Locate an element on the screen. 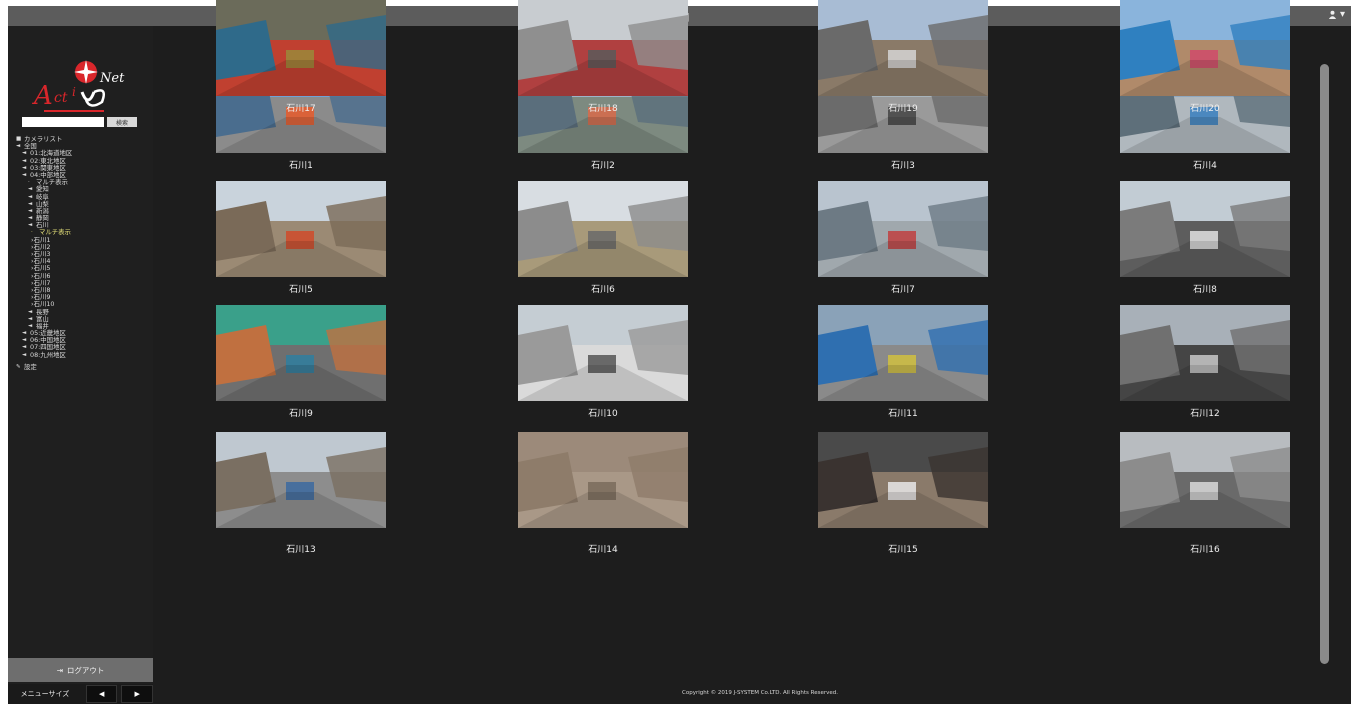  camera-label: 石川13 is located at coordinates (301, 550).